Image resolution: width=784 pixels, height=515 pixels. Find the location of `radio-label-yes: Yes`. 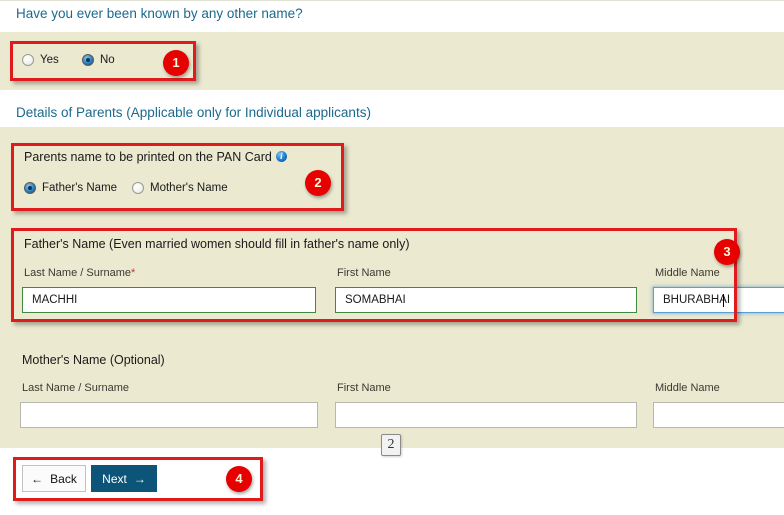

radio-label-yes: Yes is located at coordinates (49, 60).